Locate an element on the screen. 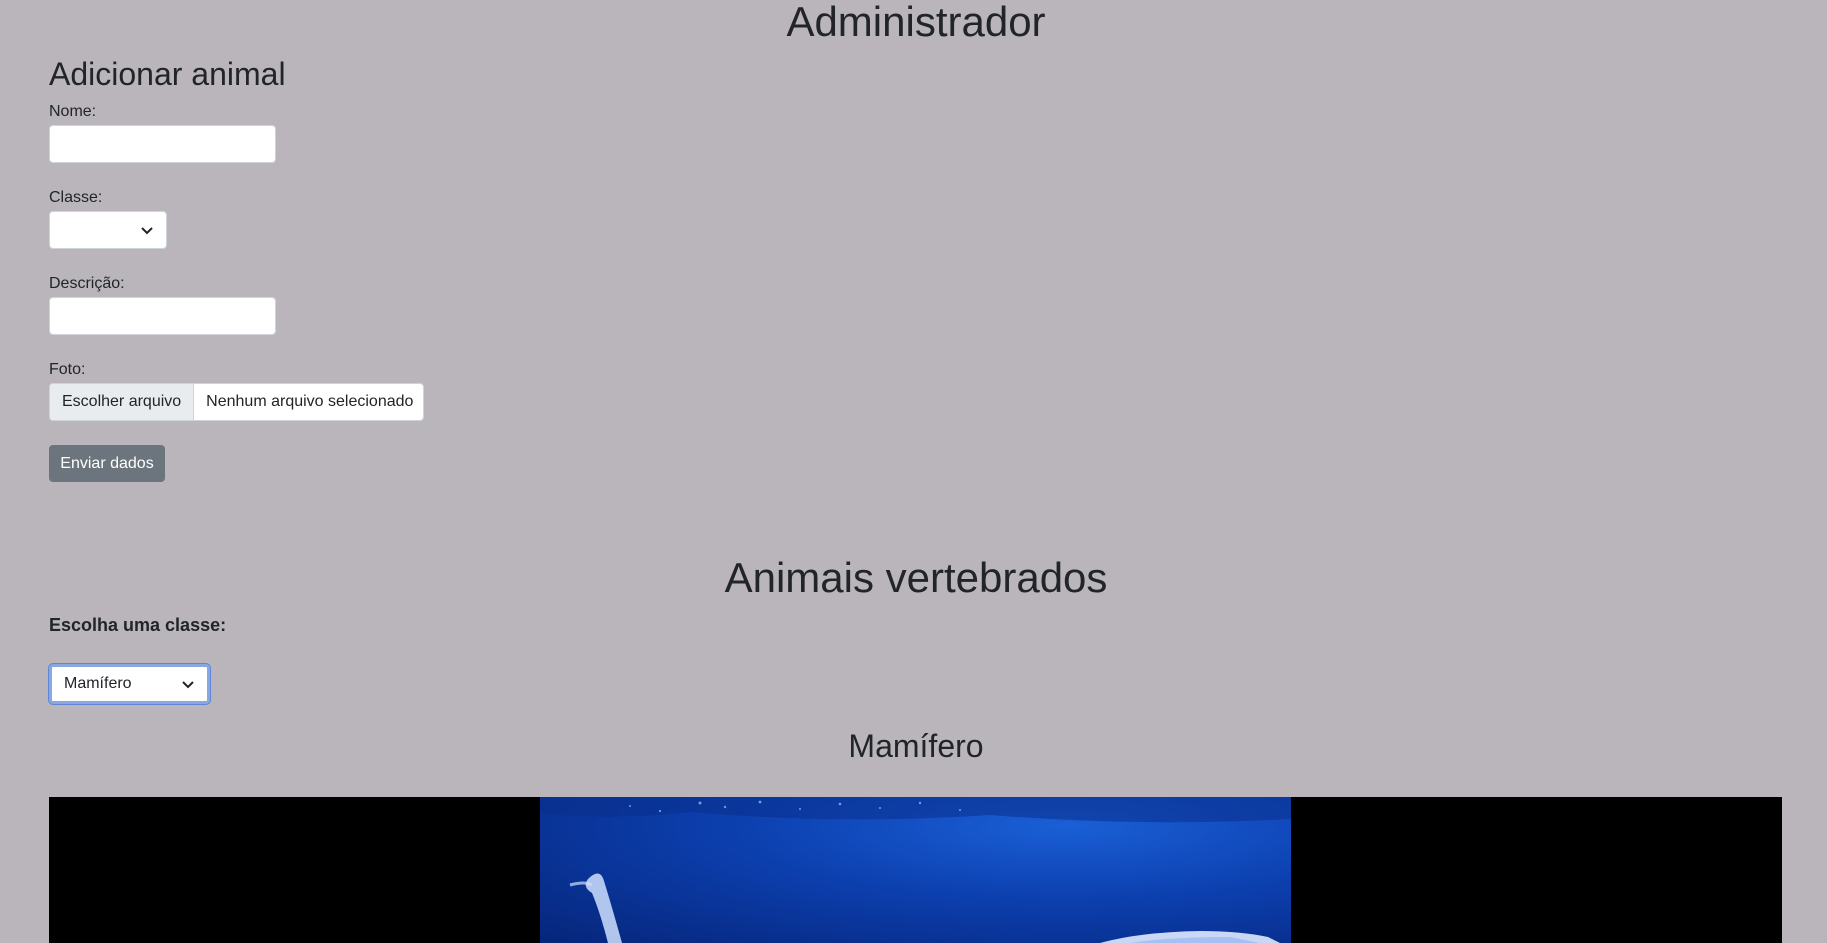 The height and width of the screenshot is (943, 1827). class-label: Classe: is located at coordinates (76, 197).